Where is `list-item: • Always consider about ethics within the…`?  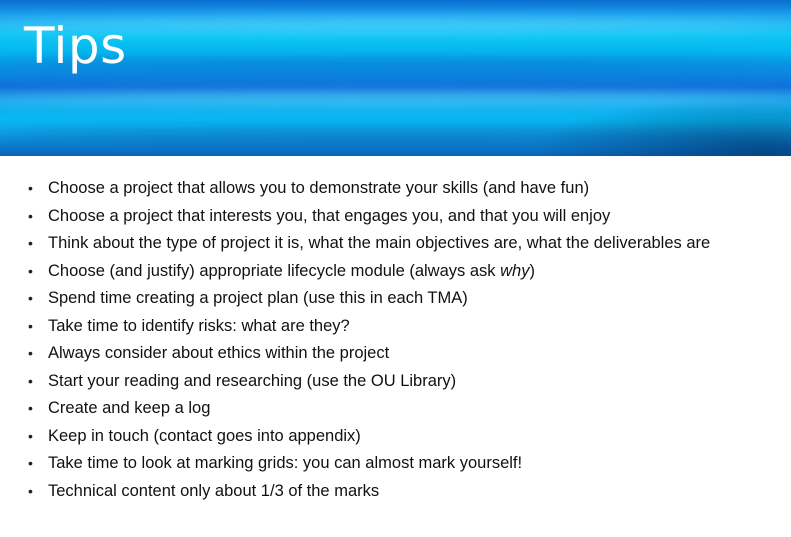 list-item: • Always consider about ethics within the… is located at coordinates (408, 354).